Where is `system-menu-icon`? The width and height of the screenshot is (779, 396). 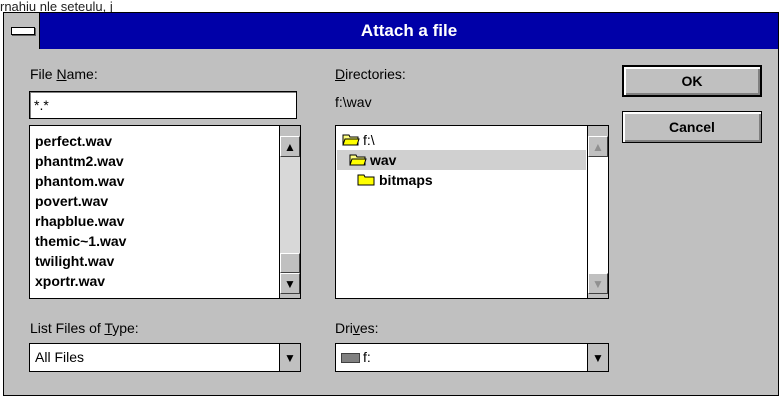
system-menu-icon is located at coordinates (23, 31).